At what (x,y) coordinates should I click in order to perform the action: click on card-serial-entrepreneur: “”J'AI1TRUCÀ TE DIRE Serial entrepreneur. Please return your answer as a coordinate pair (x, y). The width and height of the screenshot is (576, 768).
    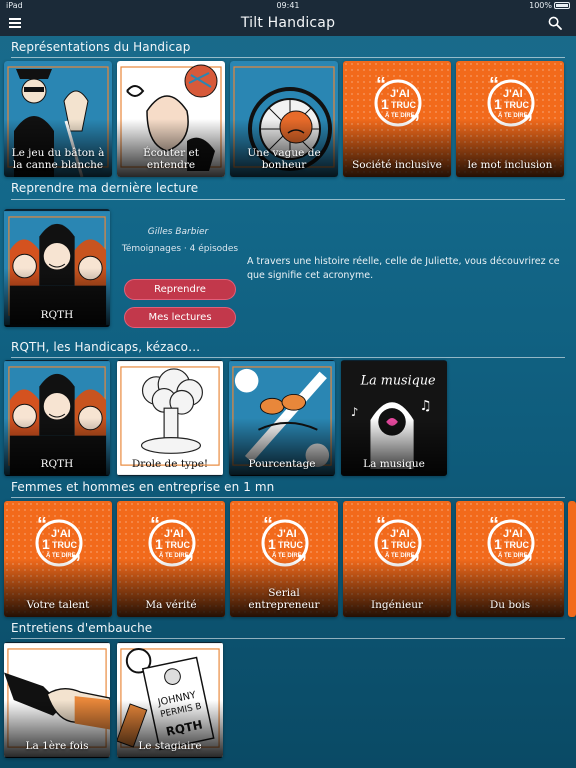
    Looking at the image, I should click on (284, 559).